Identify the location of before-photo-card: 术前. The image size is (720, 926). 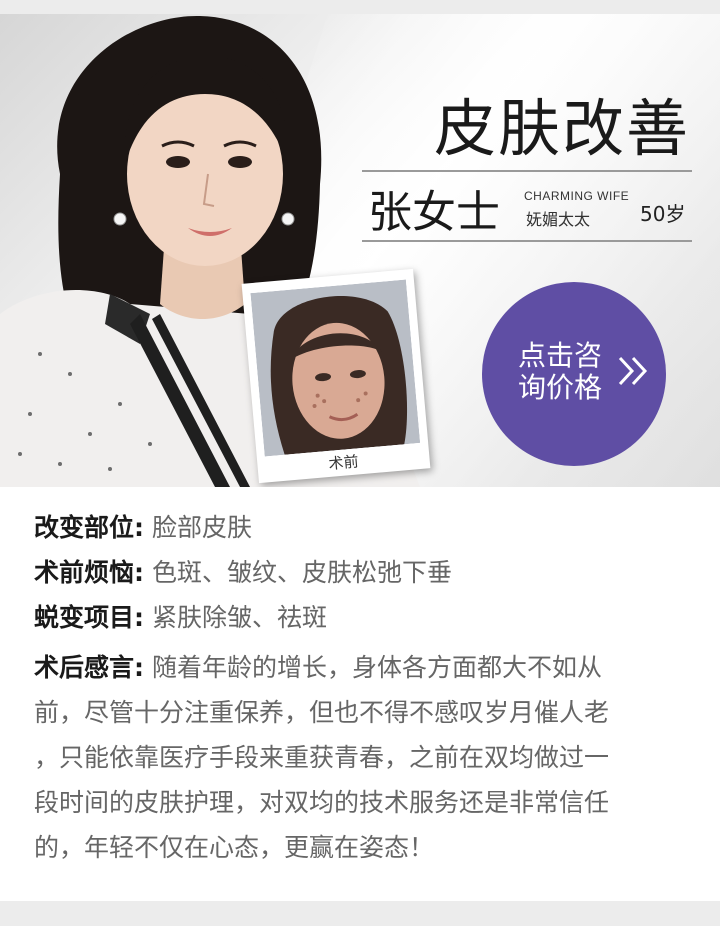
(336, 376).